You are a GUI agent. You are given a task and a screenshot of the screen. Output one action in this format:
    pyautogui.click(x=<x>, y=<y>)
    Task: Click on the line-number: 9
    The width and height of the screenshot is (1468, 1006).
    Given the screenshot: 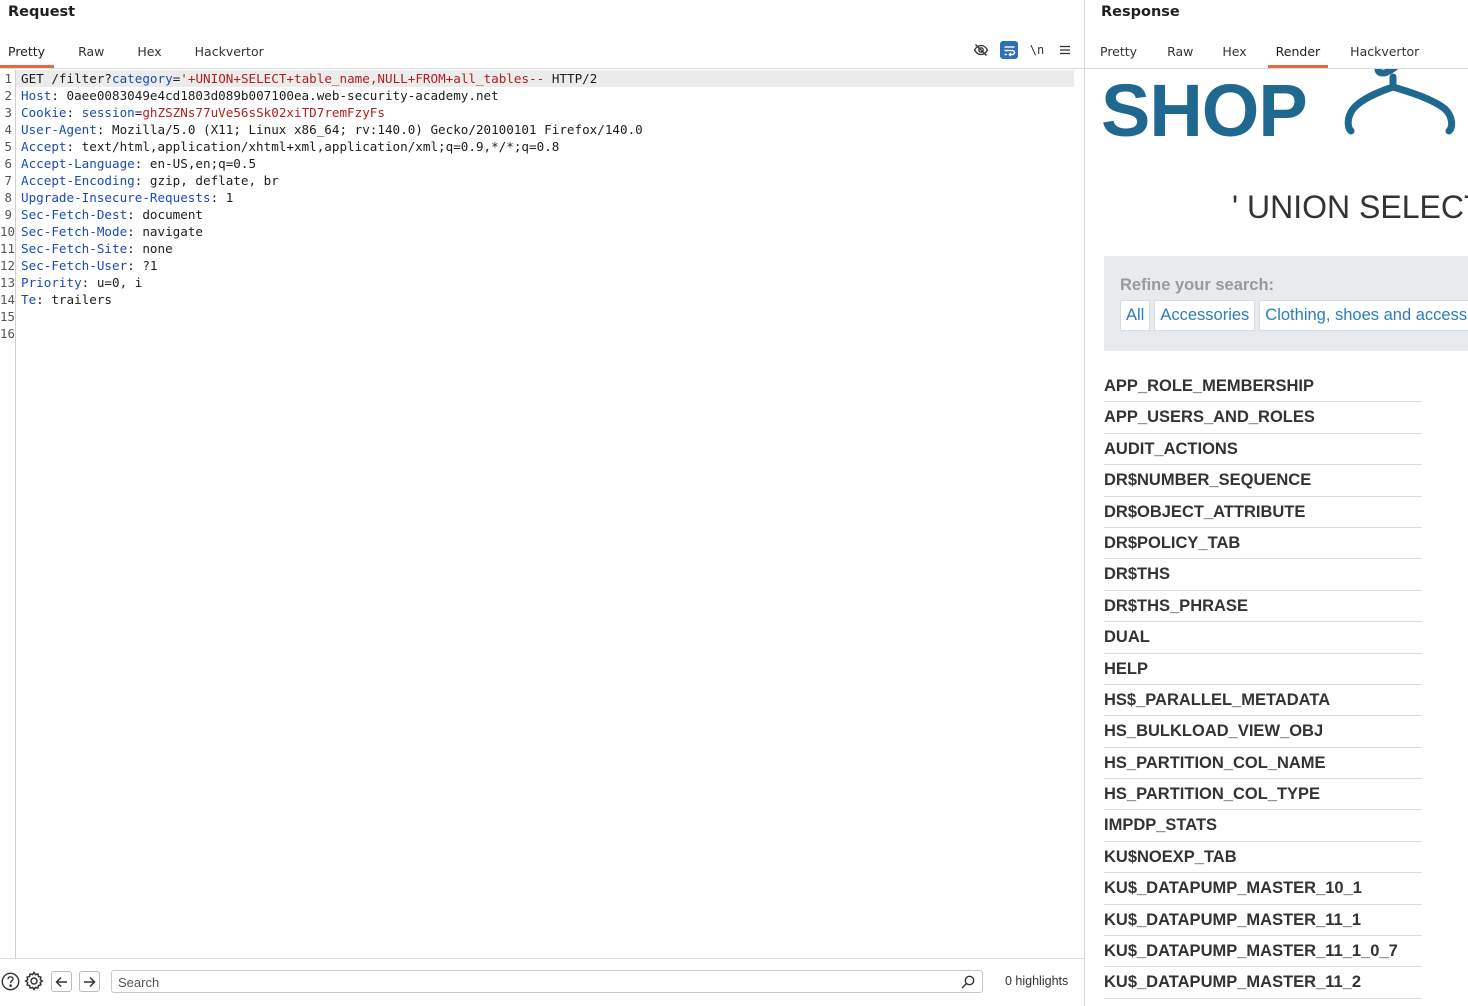 What is the action you would take?
    pyautogui.click(x=8, y=214)
    